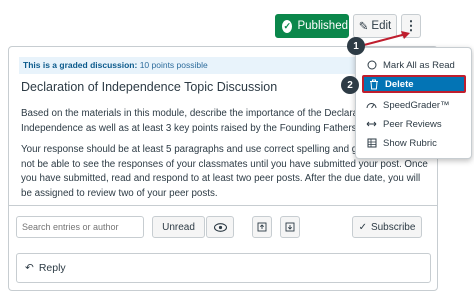 The width and height of the screenshot is (474, 295). What do you see at coordinates (419, 65) in the screenshot?
I see `menu-item-label: Mark All as Read` at bounding box center [419, 65].